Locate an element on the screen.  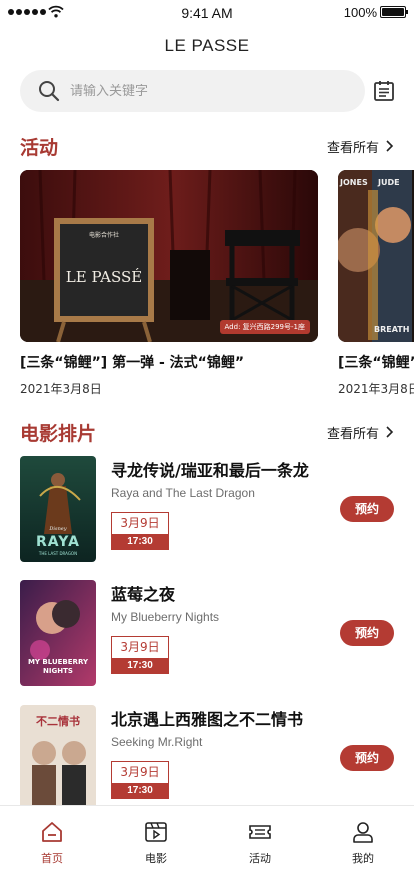
search-input is located at coordinates (200, 91).